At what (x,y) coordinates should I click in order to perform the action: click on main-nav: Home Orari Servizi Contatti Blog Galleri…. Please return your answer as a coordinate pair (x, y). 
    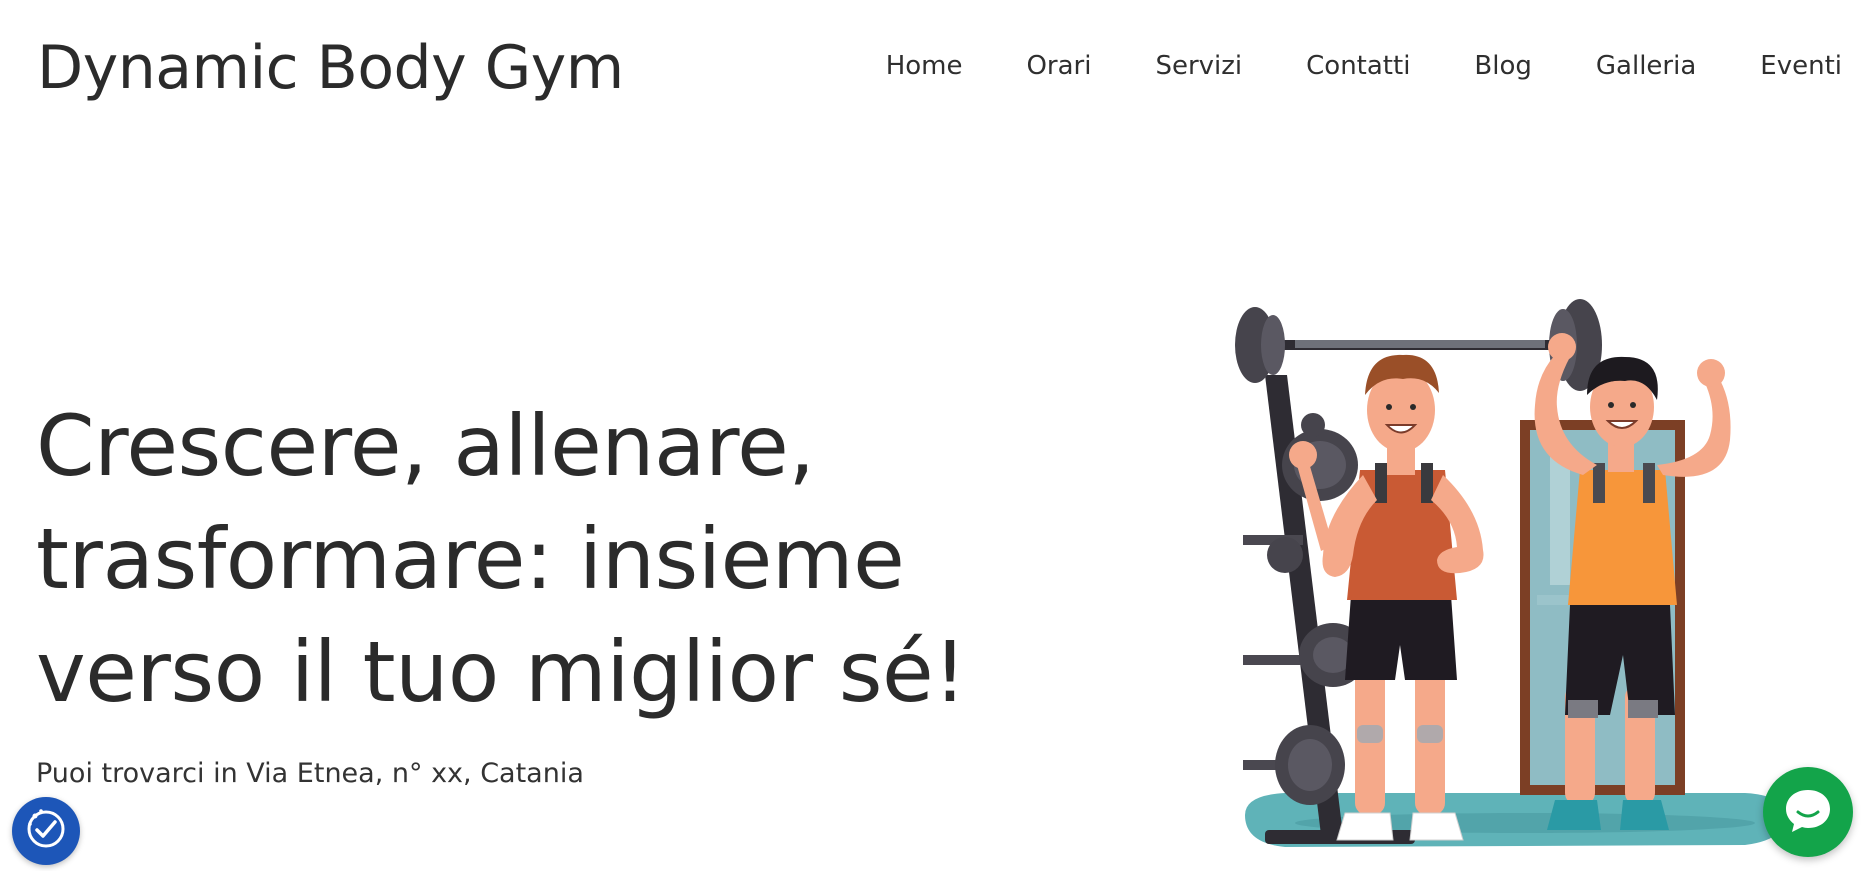
    Looking at the image, I should click on (1364, 66).